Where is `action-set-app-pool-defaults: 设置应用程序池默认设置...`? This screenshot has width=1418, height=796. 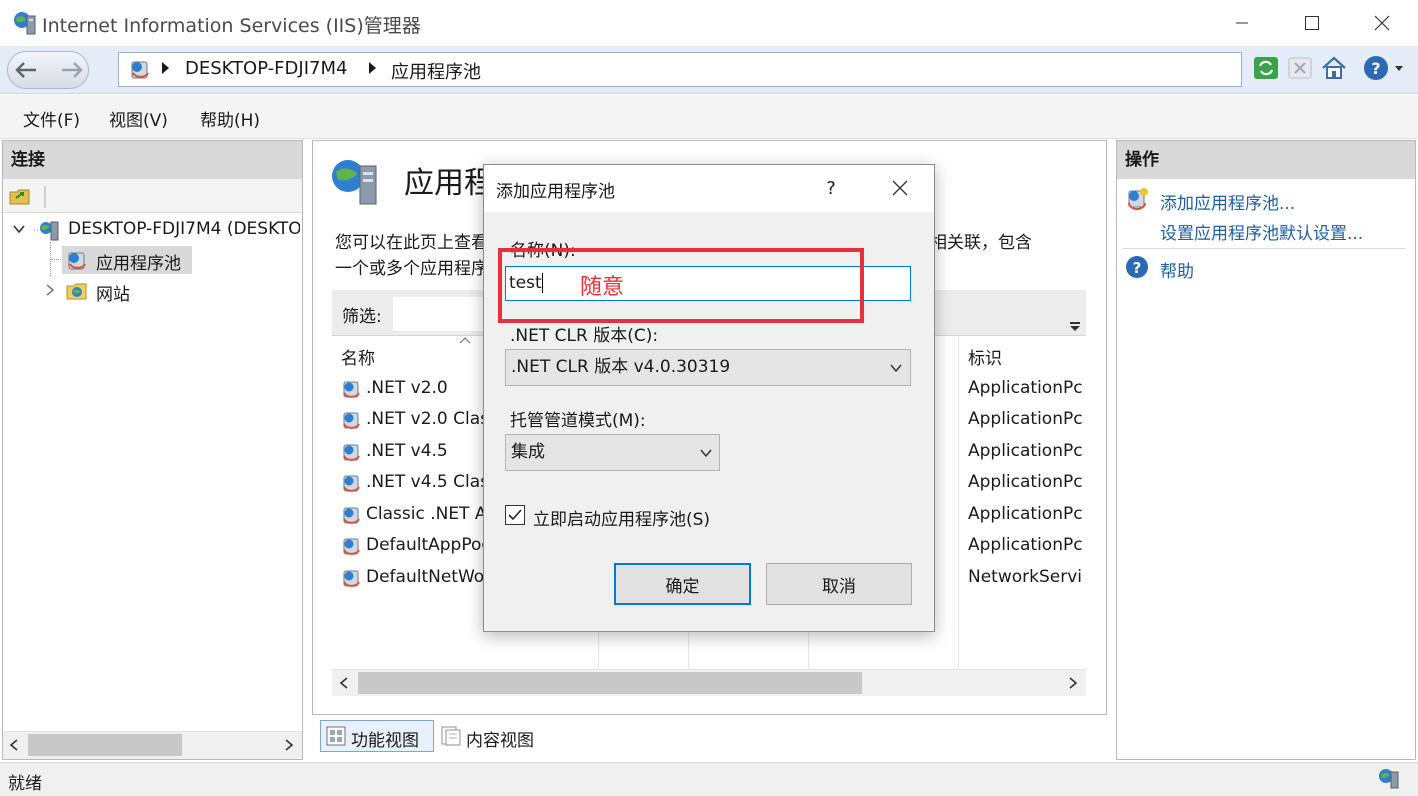
action-set-app-pool-defaults: 设置应用程序池默认设置... is located at coordinates (1261, 231).